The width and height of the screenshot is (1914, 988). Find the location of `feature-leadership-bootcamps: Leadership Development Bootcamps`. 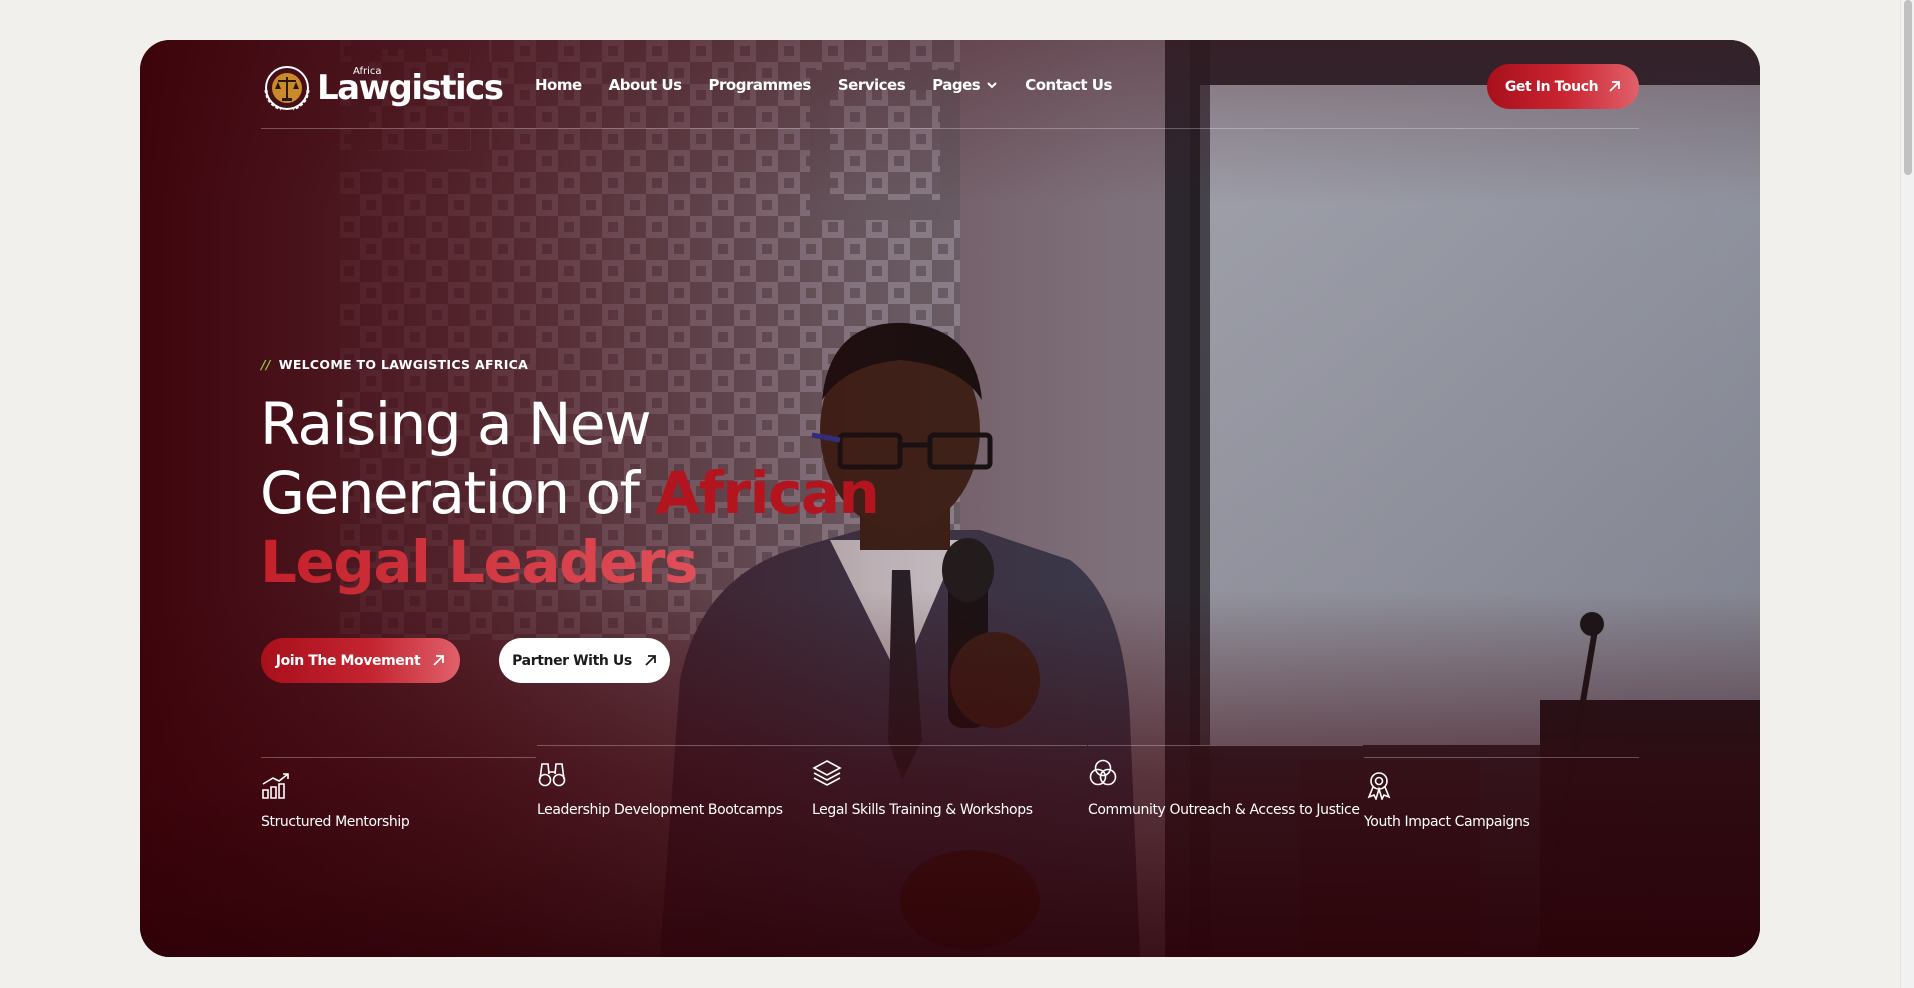

feature-leadership-bootcamps: Leadership Development Bootcamps is located at coordinates (674, 783).